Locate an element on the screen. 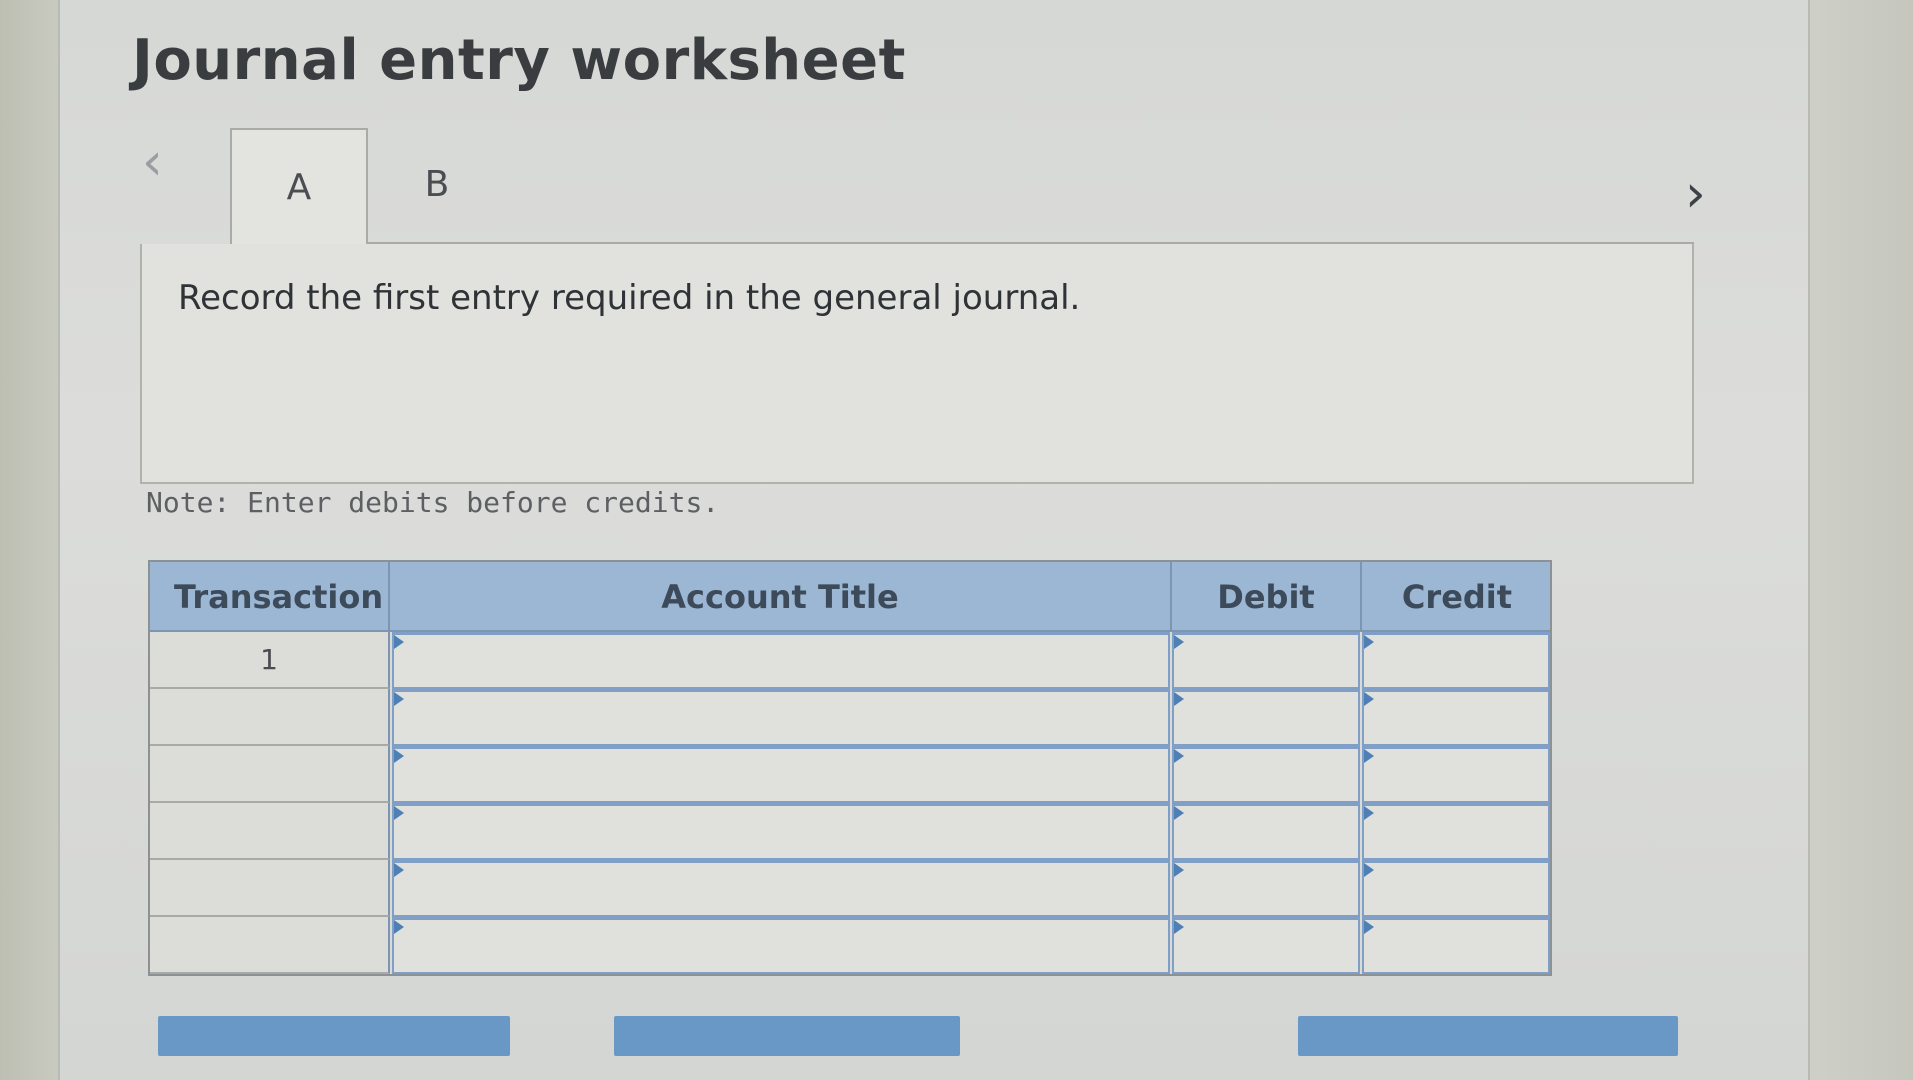 The width and height of the screenshot is (1913, 1080). worksheet-title: Journal entry worksheet is located at coordinates (519, 60).